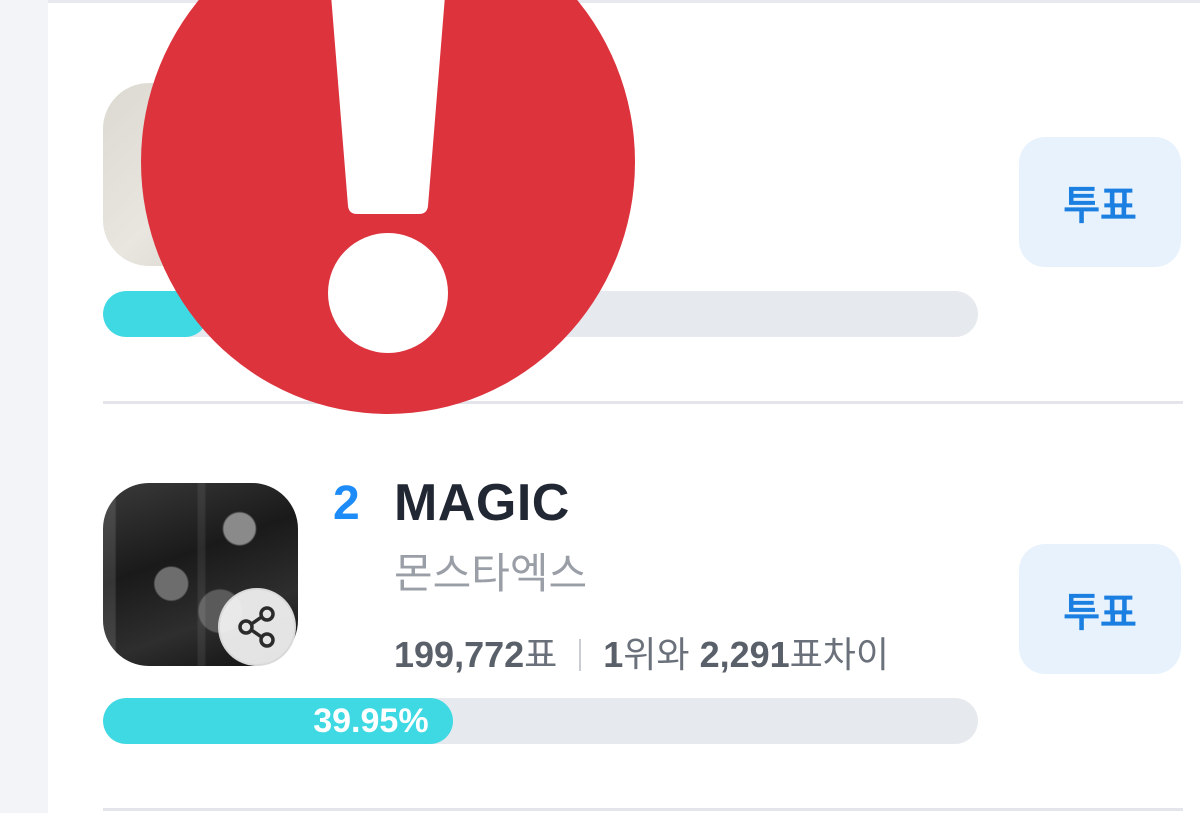  Describe the element at coordinates (24, 406) in the screenshot. I see `left-gutter` at that location.